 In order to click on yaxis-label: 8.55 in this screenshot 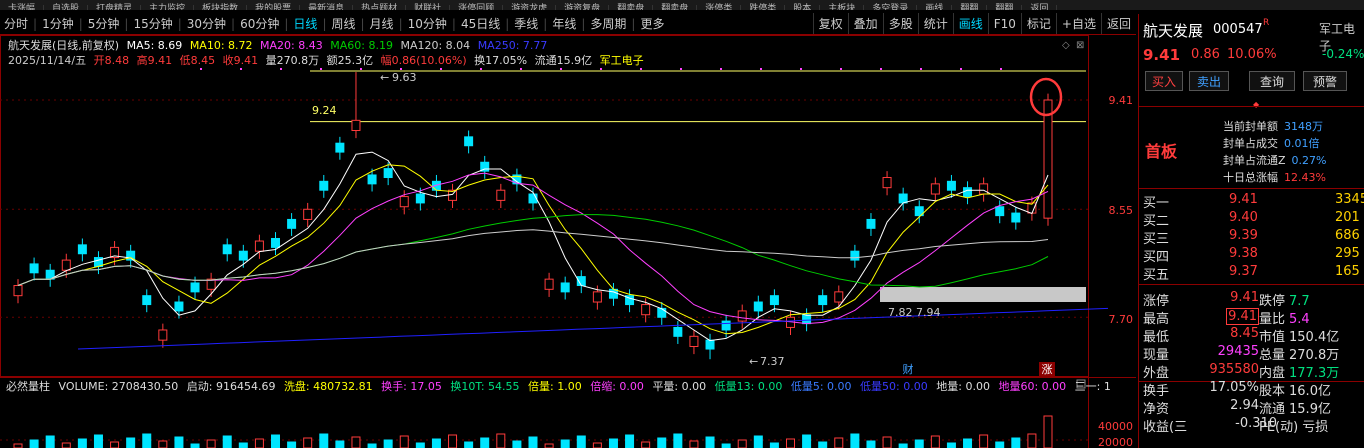, I will do `click(1121, 210)`.